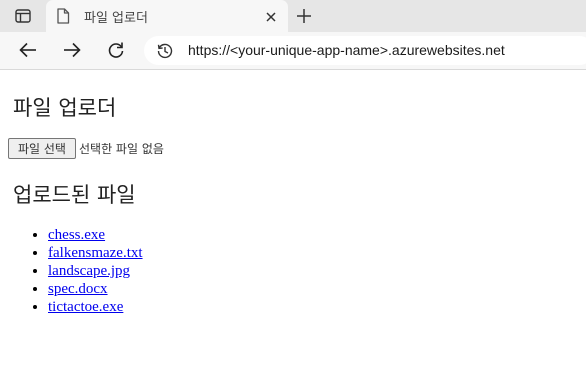  What do you see at coordinates (89, 271) in the screenshot?
I see `file-link: landscape.jpg` at bounding box center [89, 271].